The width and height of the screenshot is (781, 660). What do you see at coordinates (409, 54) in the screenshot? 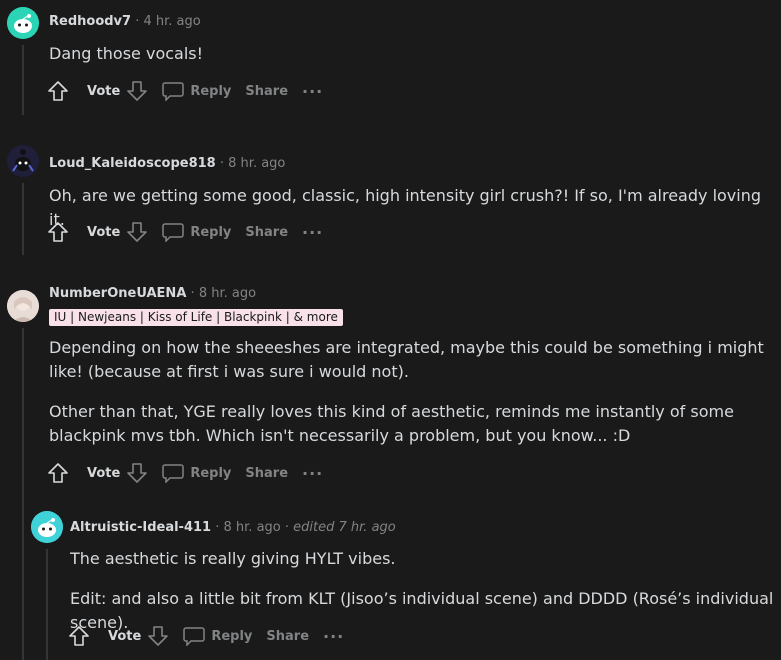
I see `comment-body: Dang those vocals!` at bounding box center [409, 54].